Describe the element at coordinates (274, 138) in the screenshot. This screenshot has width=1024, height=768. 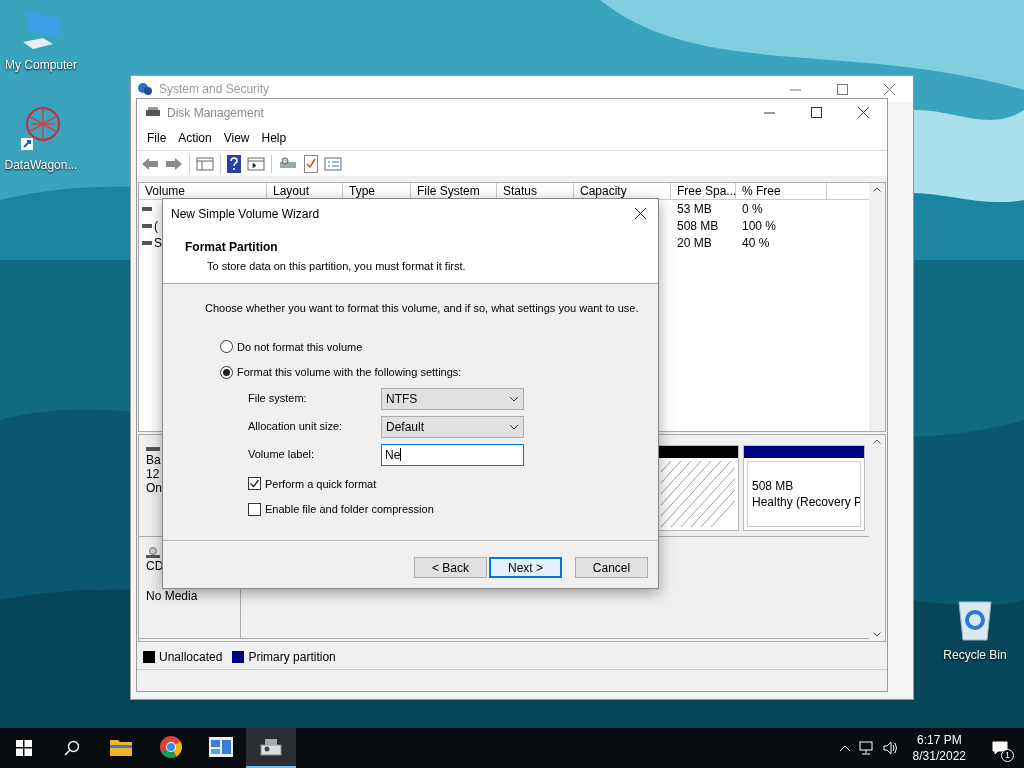
I see `menu-item: Help` at that location.